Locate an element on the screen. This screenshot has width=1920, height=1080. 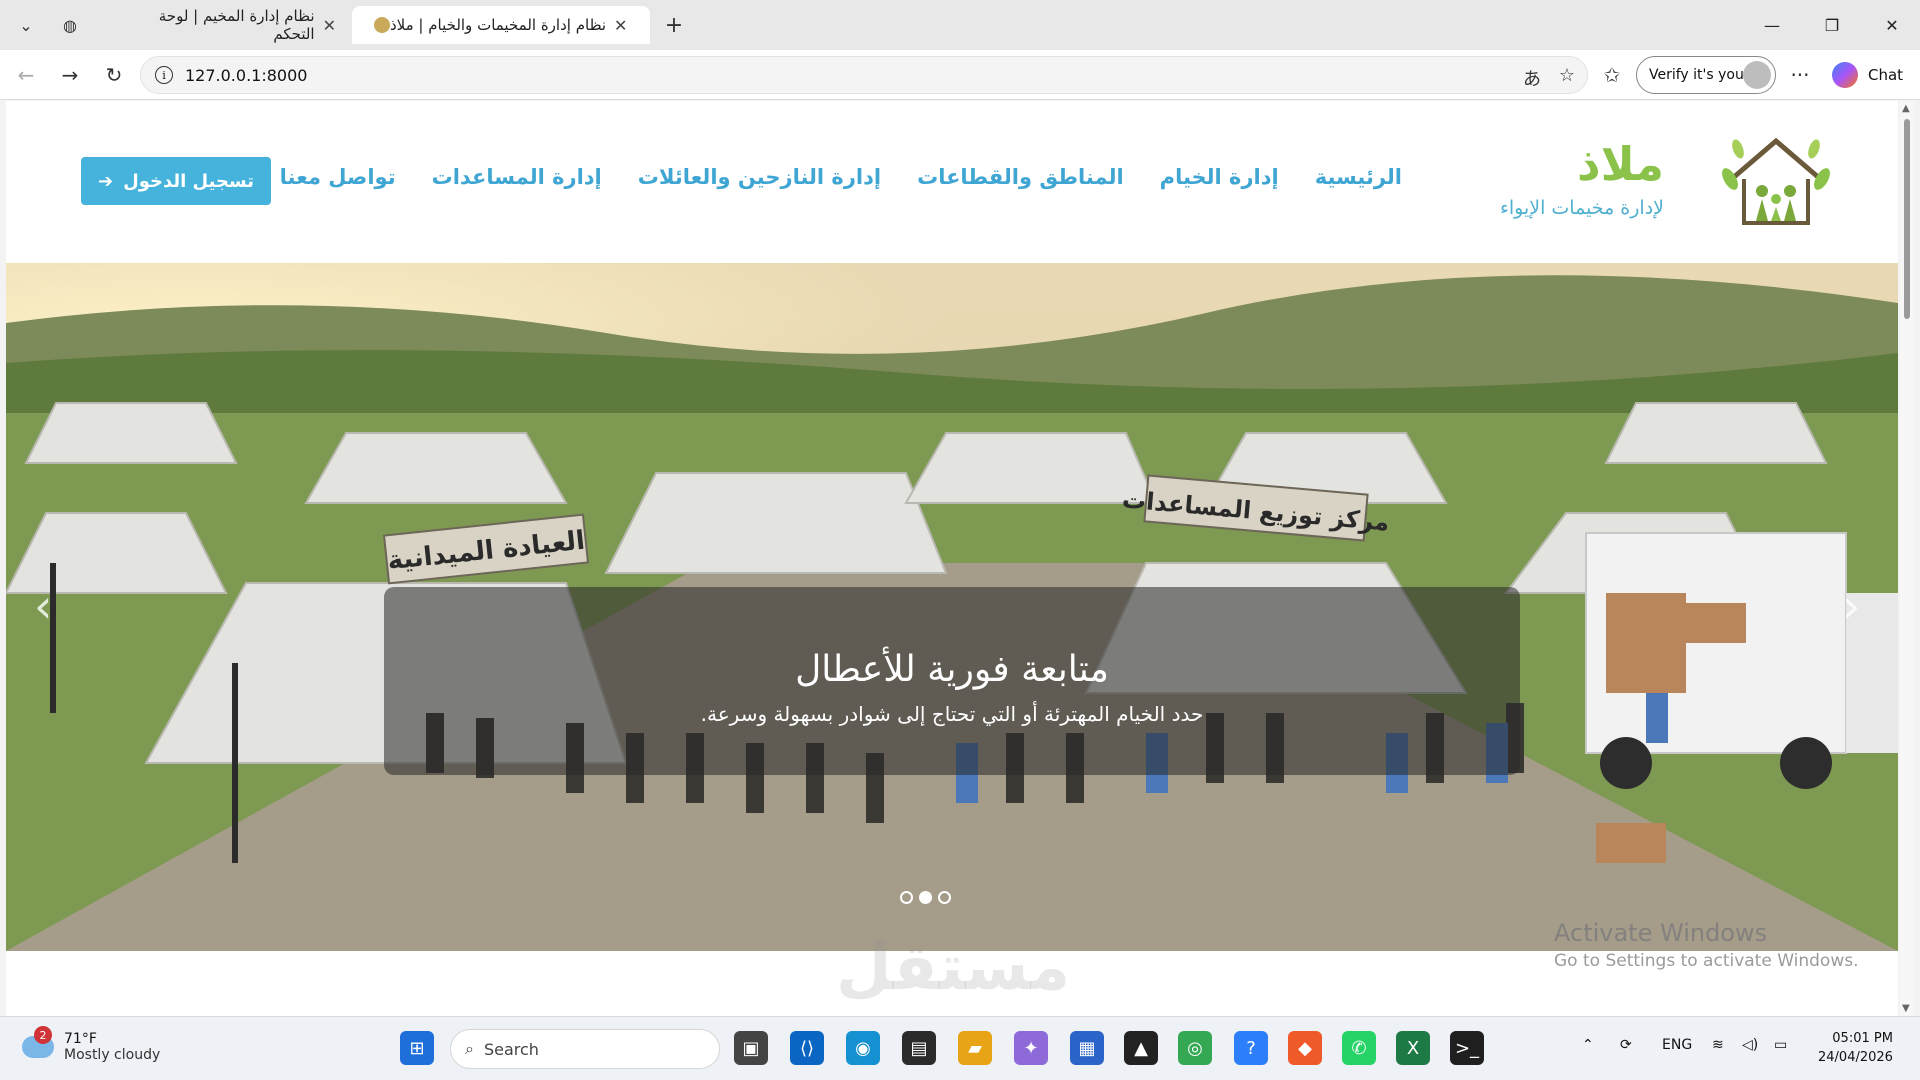
edge-icon: ◉ is located at coordinates (863, 1048).